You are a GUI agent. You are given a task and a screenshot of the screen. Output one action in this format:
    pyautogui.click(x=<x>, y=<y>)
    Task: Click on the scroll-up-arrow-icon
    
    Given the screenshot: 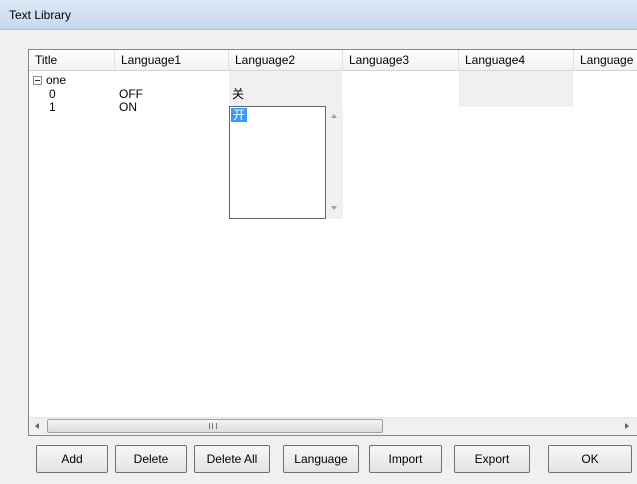 What is the action you would take?
    pyautogui.click(x=334, y=116)
    